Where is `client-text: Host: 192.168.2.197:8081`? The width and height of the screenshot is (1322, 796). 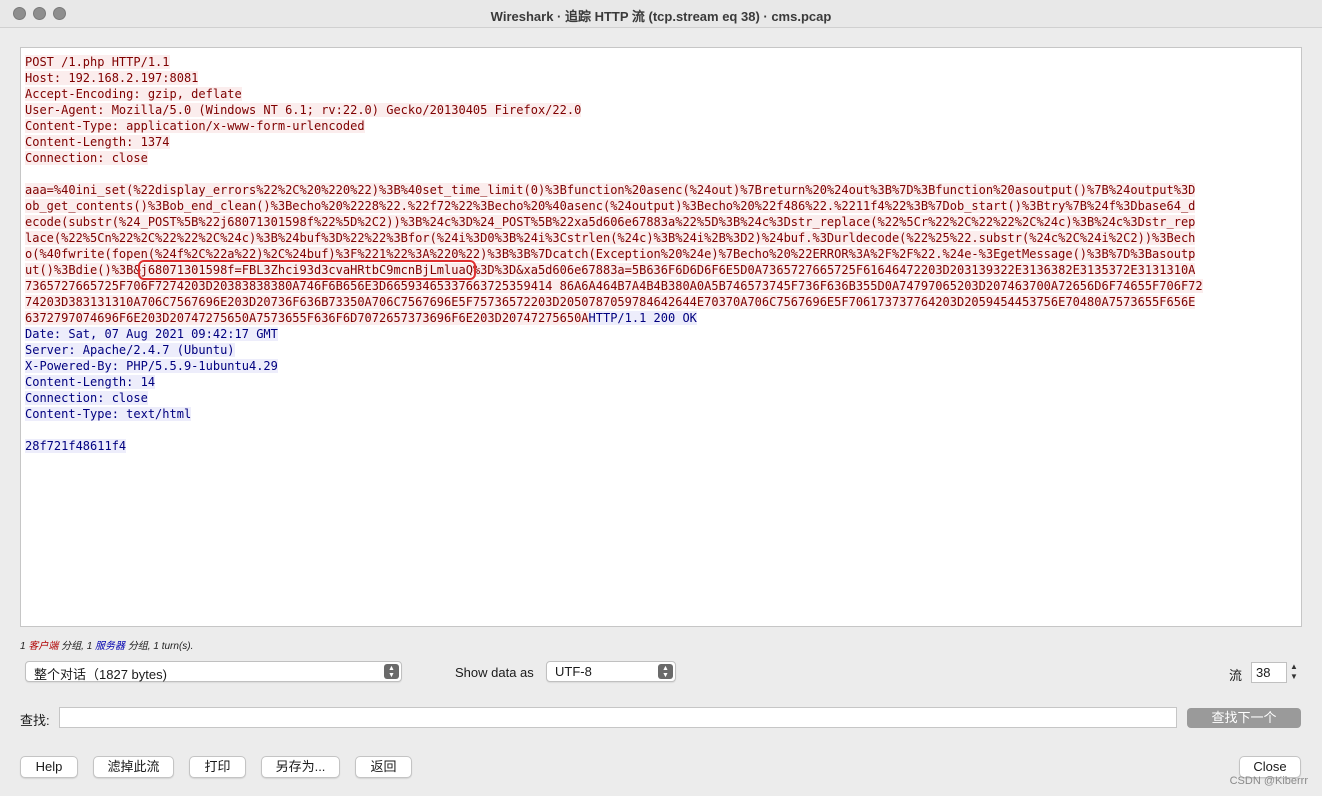 client-text: Host: 192.168.2.197:8081 is located at coordinates (112, 78).